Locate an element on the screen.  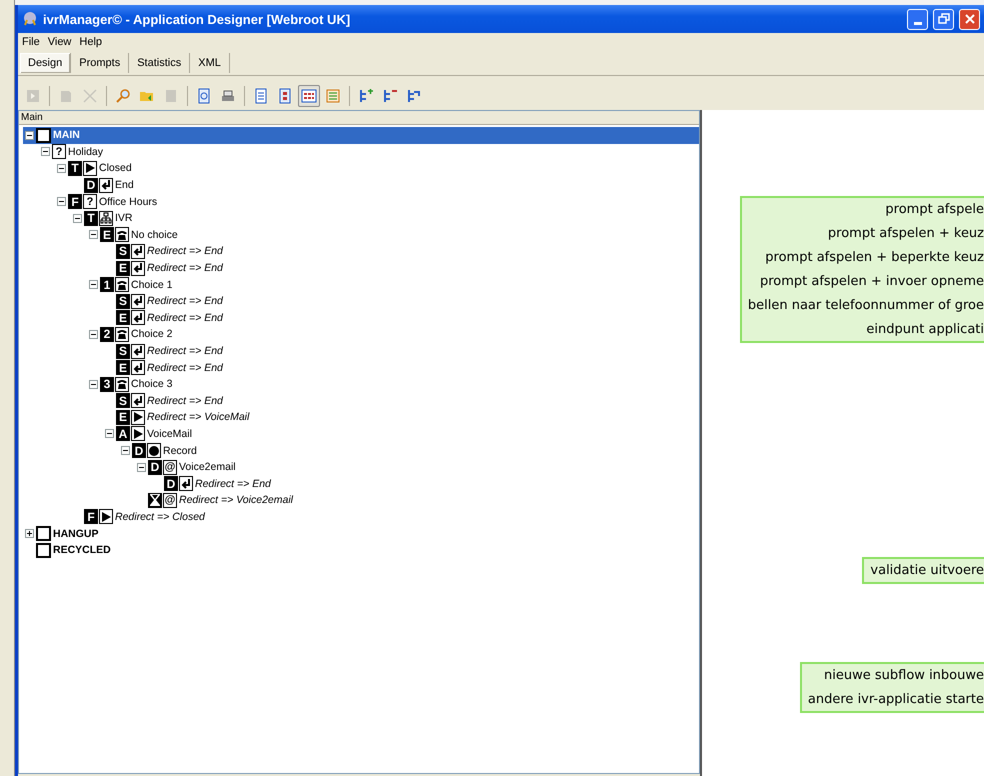
tree-item: E No choice is located at coordinates (393, 235).